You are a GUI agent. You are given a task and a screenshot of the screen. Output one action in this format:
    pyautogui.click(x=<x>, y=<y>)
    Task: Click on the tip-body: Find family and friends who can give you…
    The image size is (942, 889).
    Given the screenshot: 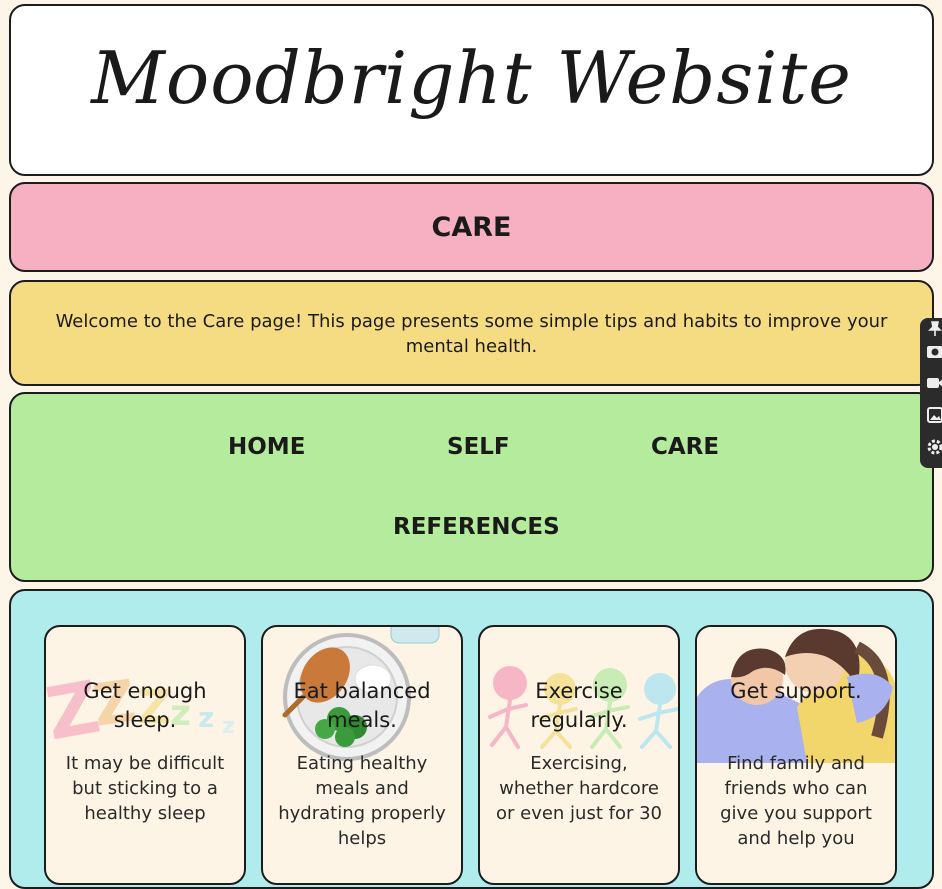 What is the action you would take?
    pyautogui.click(x=796, y=801)
    